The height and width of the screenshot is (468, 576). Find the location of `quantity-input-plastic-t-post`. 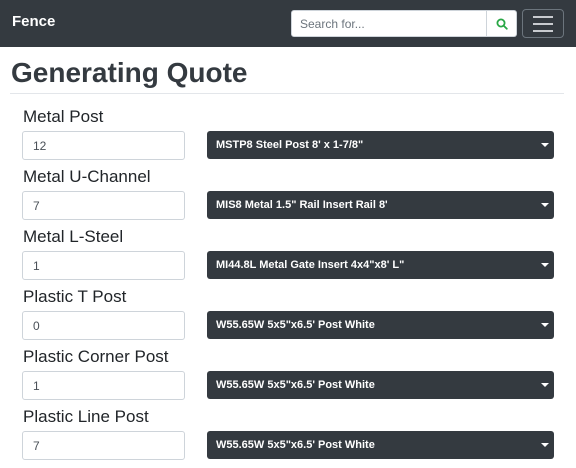

quantity-input-plastic-t-post is located at coordinates (103, 325).